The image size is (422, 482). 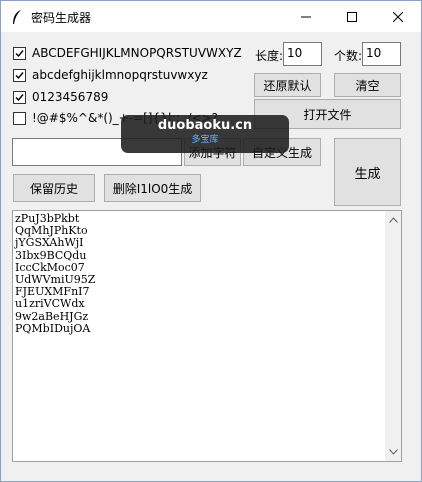 I want to click on uppercase-checkbox, so click(x=19, y=53).